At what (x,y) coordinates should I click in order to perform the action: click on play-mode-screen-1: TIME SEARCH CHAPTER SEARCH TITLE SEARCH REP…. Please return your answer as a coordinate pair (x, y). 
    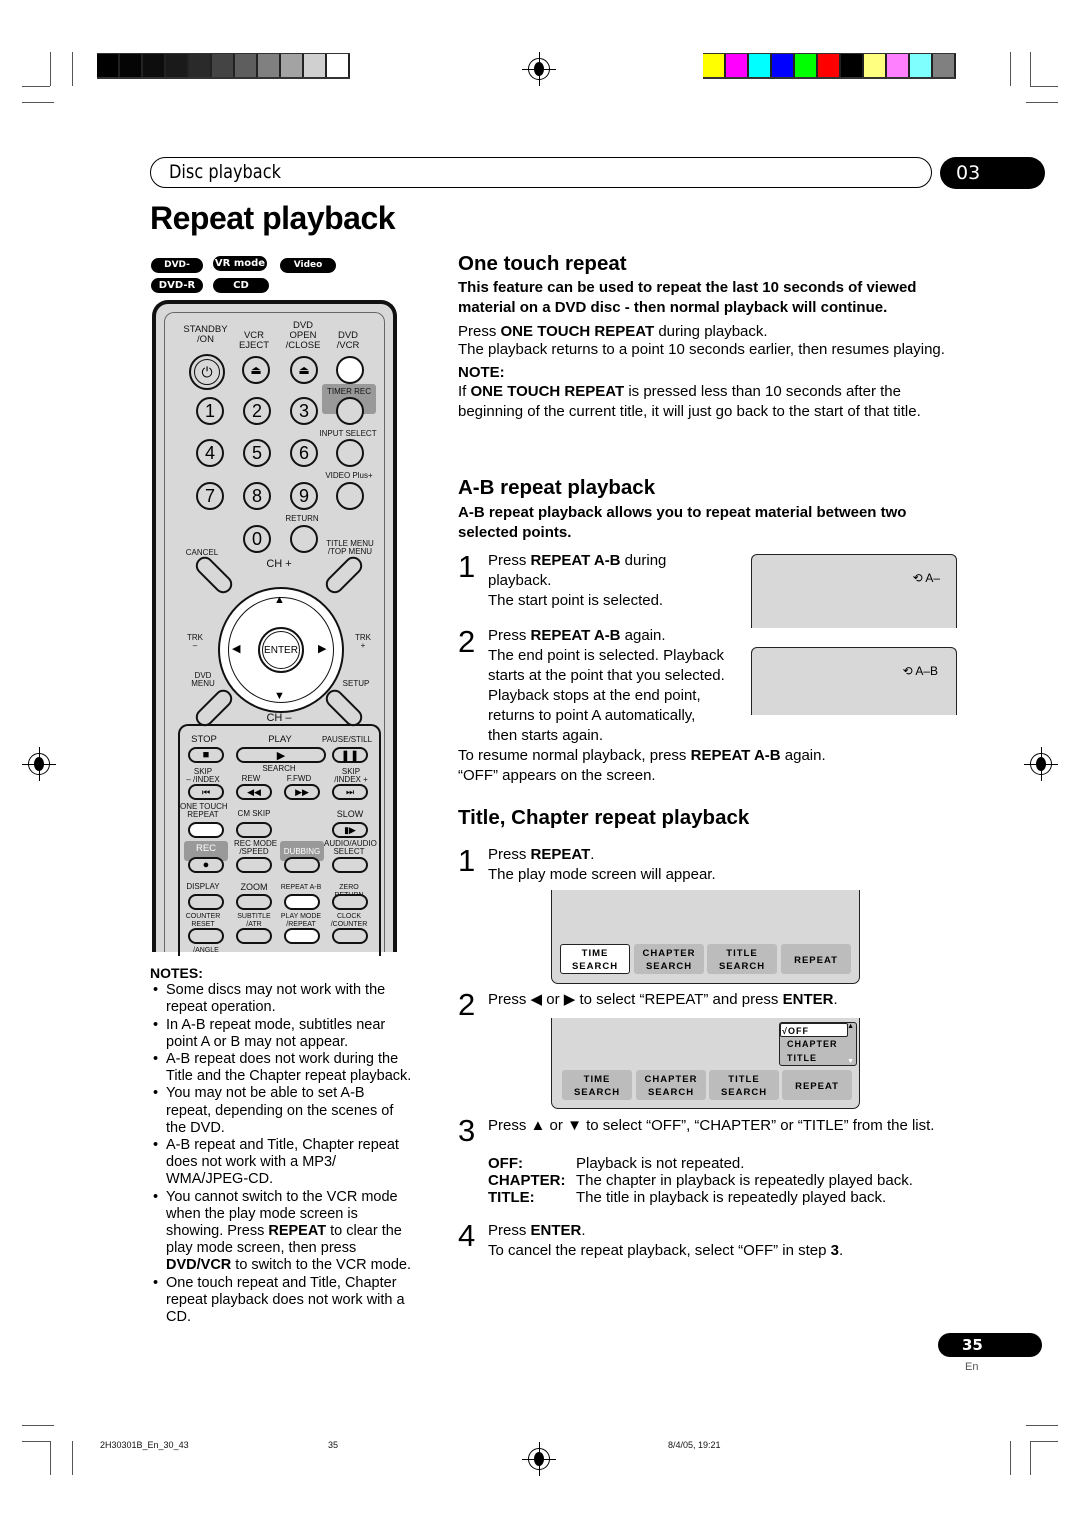
    Looking at the image, I should click on (705, 937).